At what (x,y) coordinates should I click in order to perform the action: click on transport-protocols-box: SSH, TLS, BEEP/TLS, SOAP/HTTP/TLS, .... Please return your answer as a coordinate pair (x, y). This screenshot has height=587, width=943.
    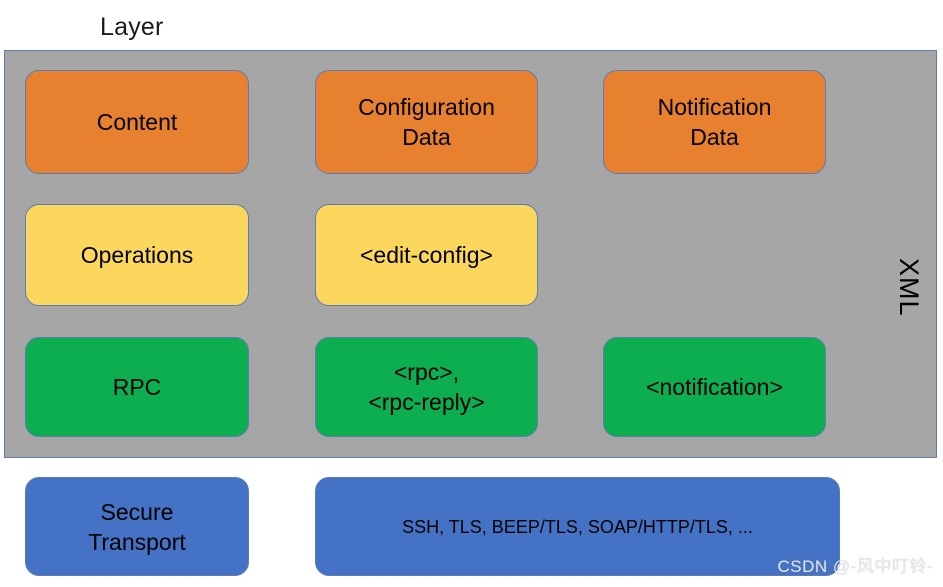
    Looking at the image, I should click on (577, 526).